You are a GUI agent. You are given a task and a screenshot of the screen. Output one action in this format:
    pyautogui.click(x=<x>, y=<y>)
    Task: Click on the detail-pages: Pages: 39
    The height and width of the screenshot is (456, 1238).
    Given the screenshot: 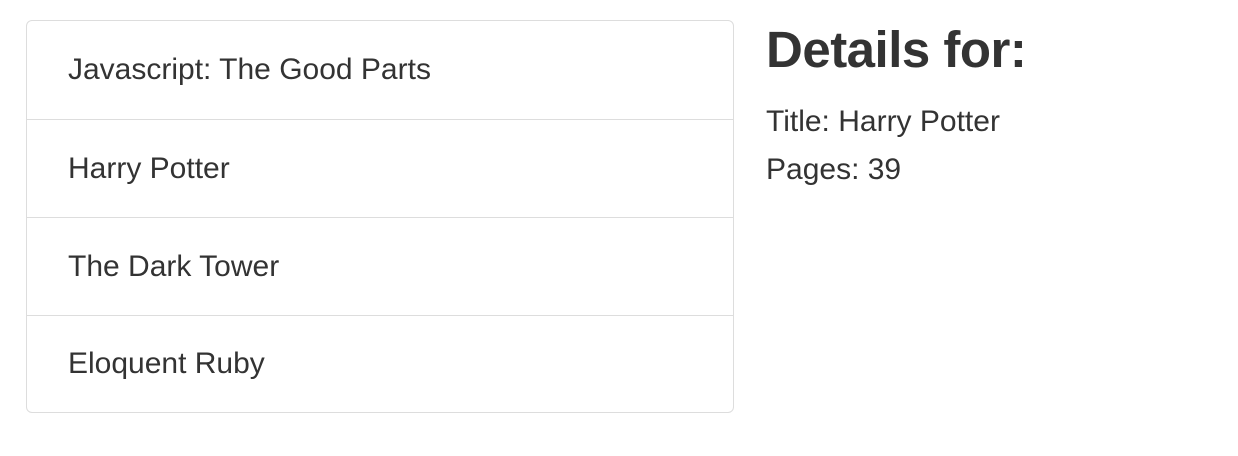 What is the action you would take?
    pyautogui.click(x=834, y=169)
    